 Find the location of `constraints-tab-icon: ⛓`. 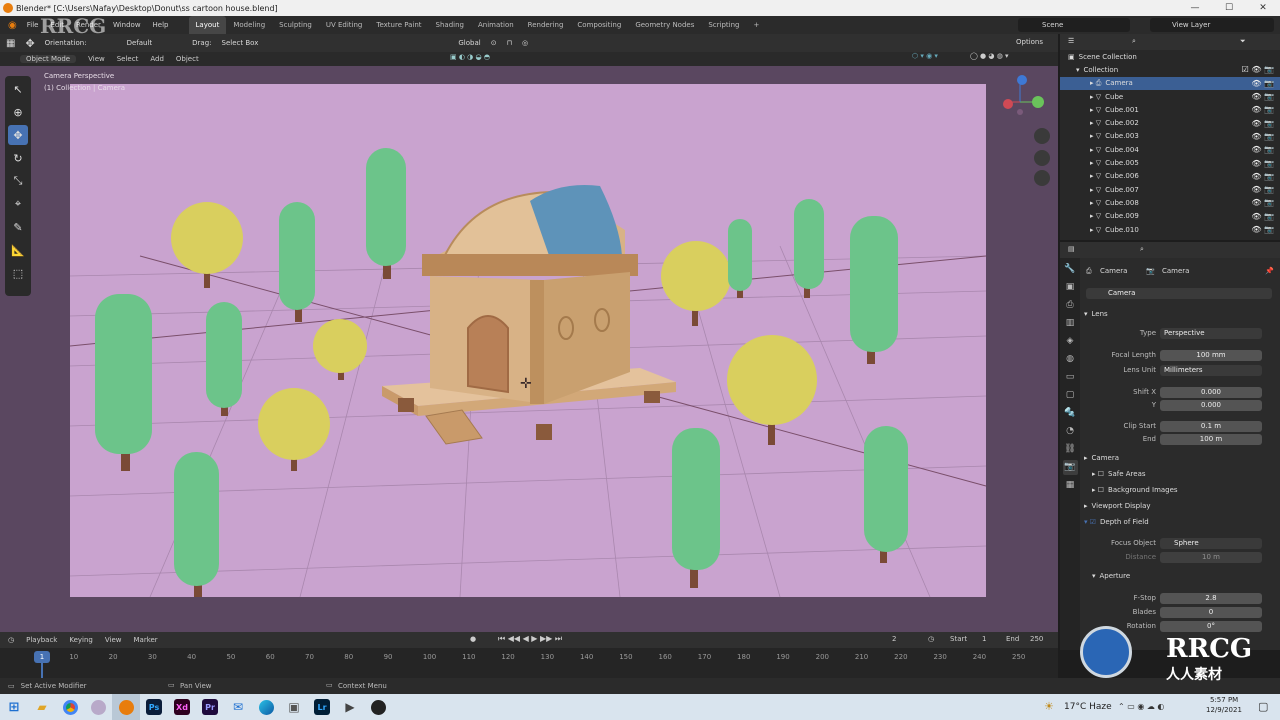

constraints-tab-icon: ⛓ is located at coordinates (1070, 449).